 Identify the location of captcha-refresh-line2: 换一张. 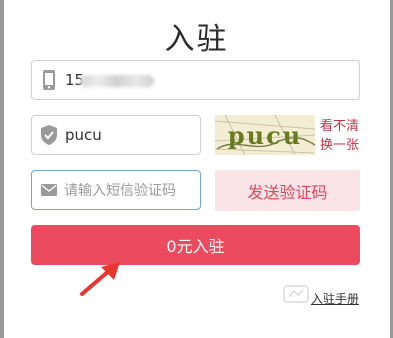
(340, 145).